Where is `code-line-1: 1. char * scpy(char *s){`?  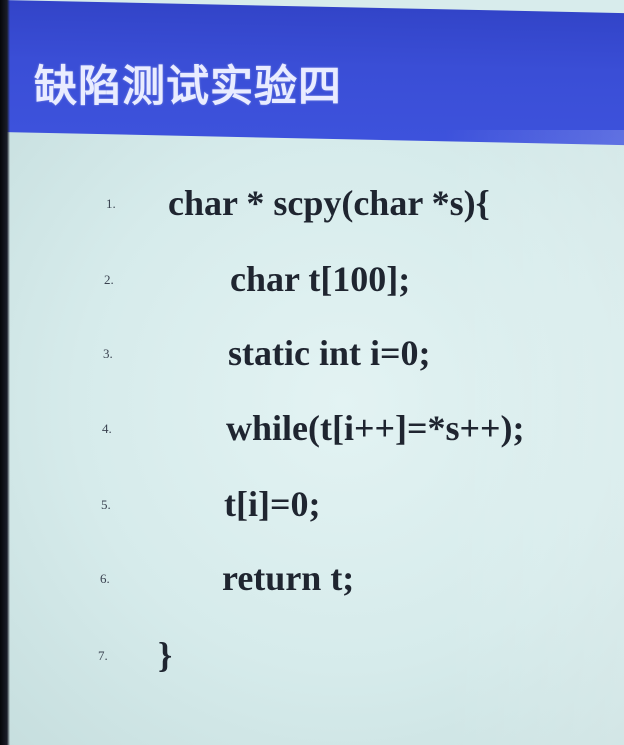
code-line-1: 1. char * scpy(char *s){ is located at coordinates (312, 214).